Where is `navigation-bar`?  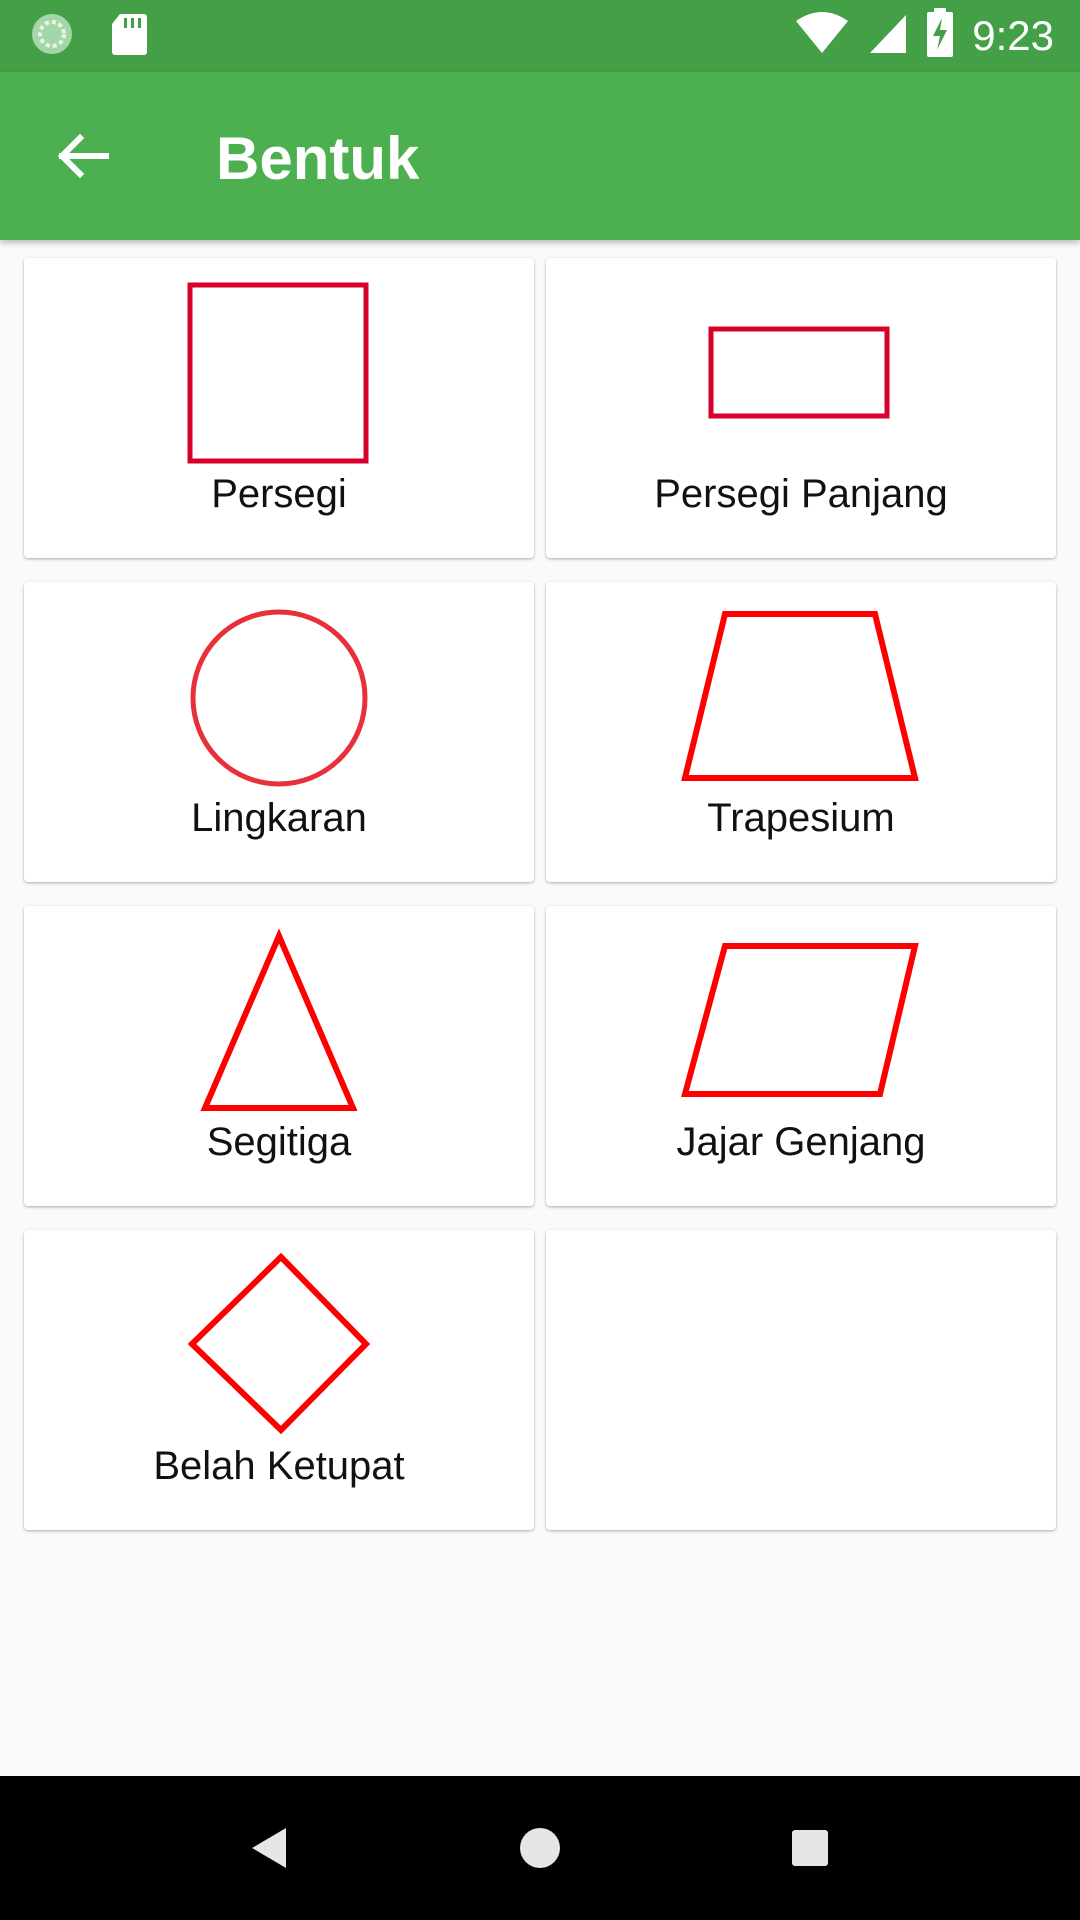
navigation-bar is located at coordinates (540, 1848).